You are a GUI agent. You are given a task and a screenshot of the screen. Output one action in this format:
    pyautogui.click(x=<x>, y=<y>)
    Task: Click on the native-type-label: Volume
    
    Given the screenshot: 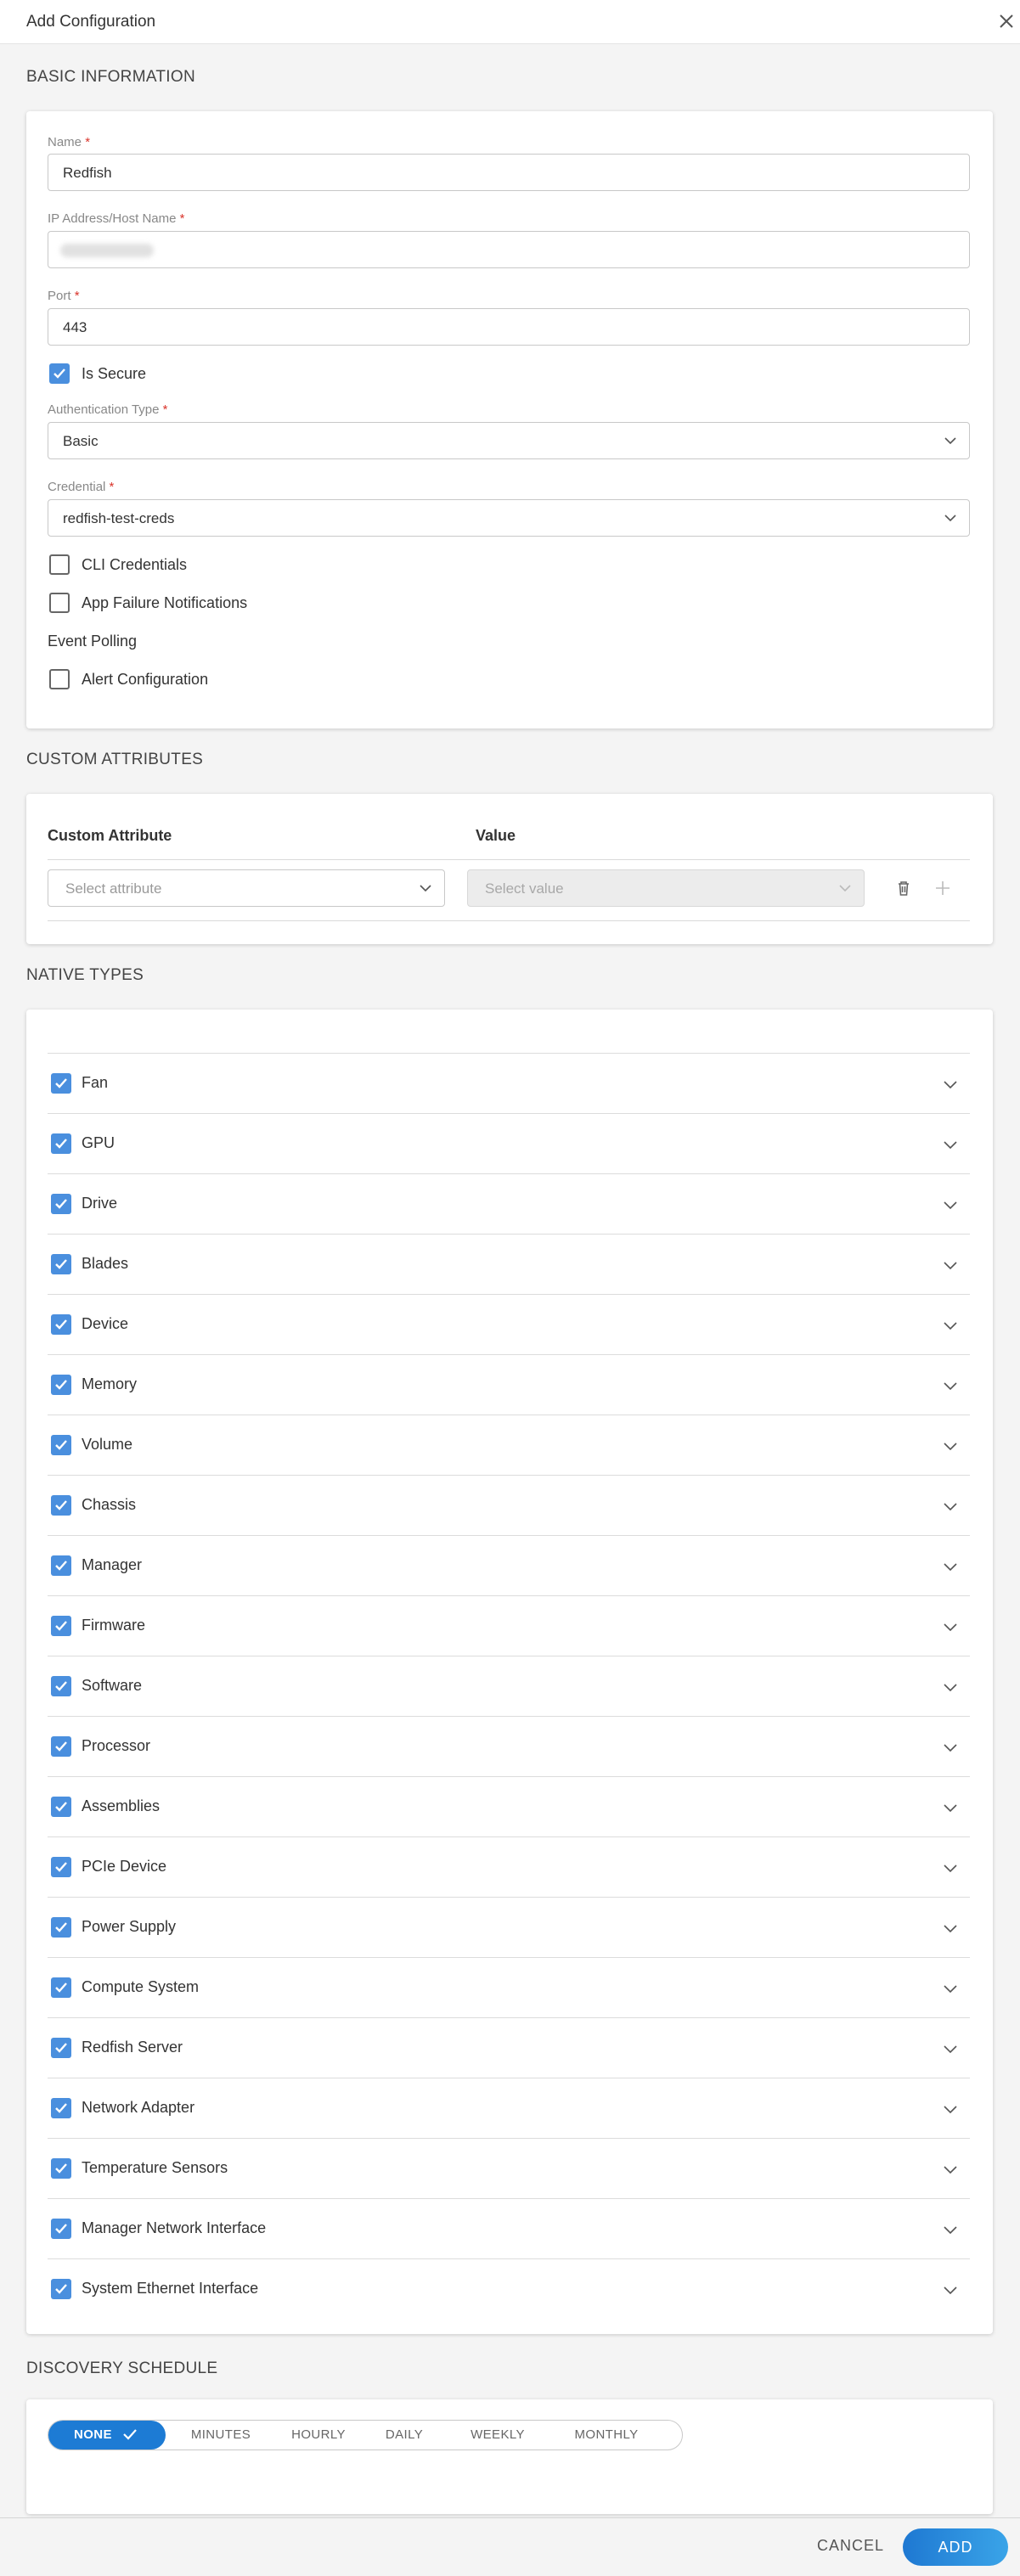 What is the action you would take?
    pyautogui.click(x=108, y=1444)
    